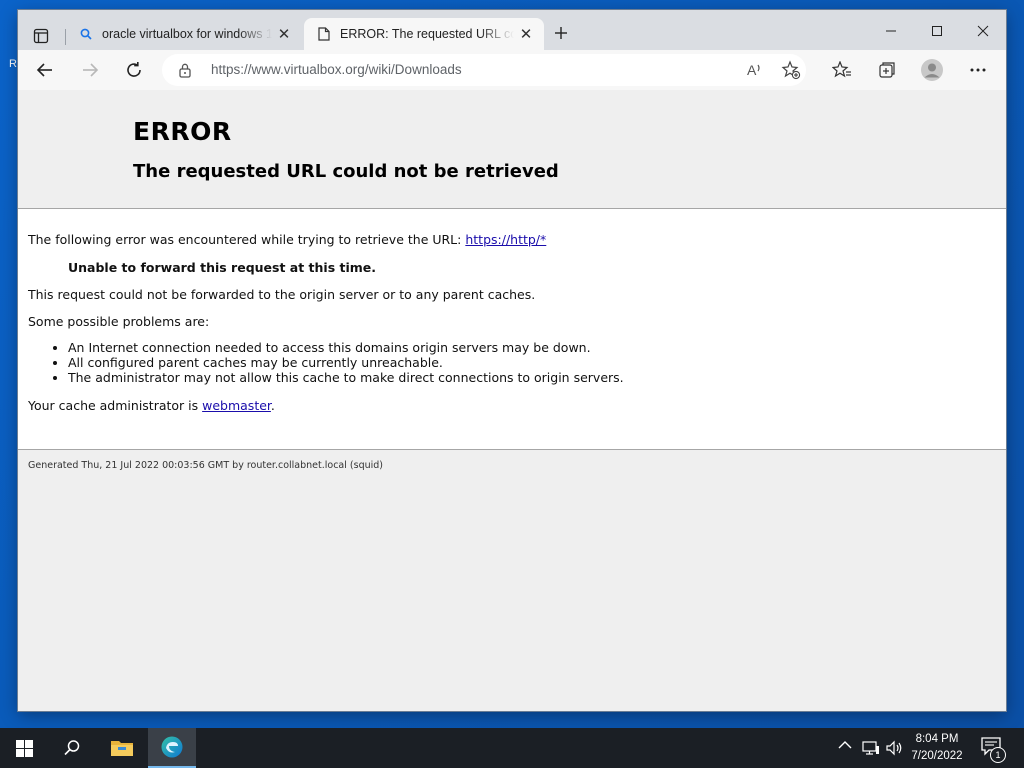  I want to click on tab-search-results: oracle virtualbox for windows 10 ✕, so click(184, 34).